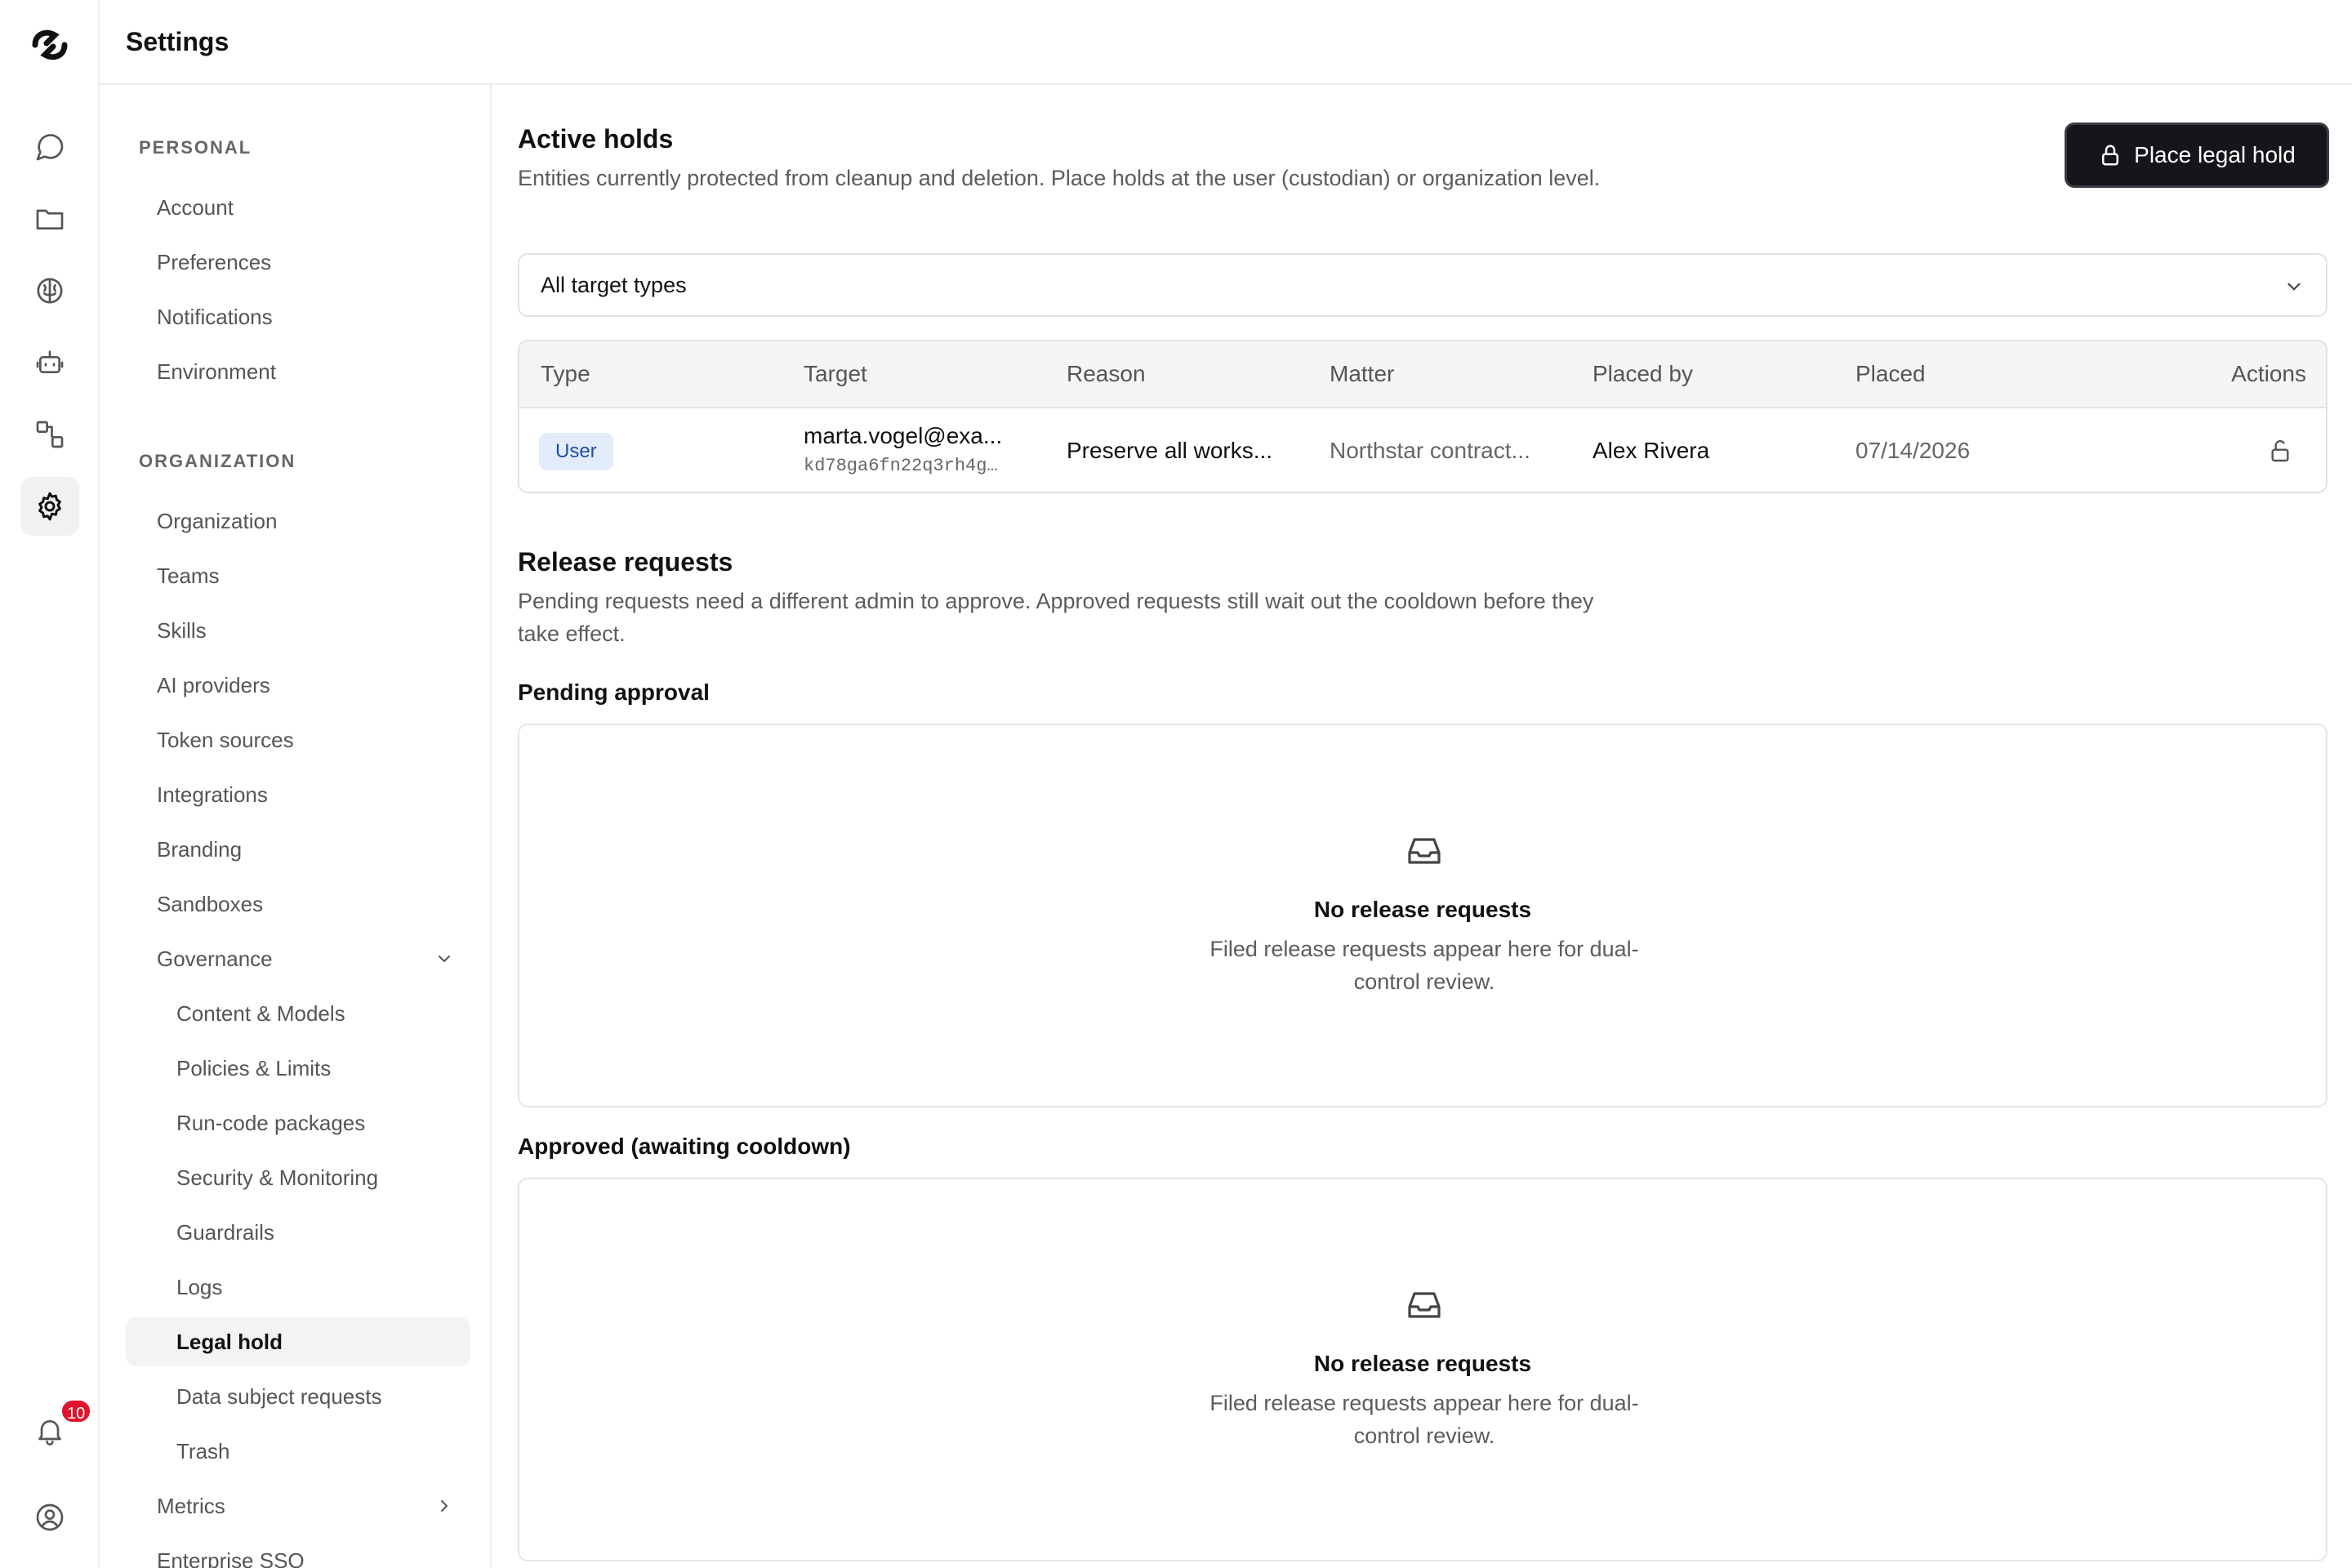 The image size is (2352, 1568). What do you see at coordinates (298, 739) in the screenshot?
I see `sidebar-item-token-sources: Token sources` at bounding box center [298, 739].